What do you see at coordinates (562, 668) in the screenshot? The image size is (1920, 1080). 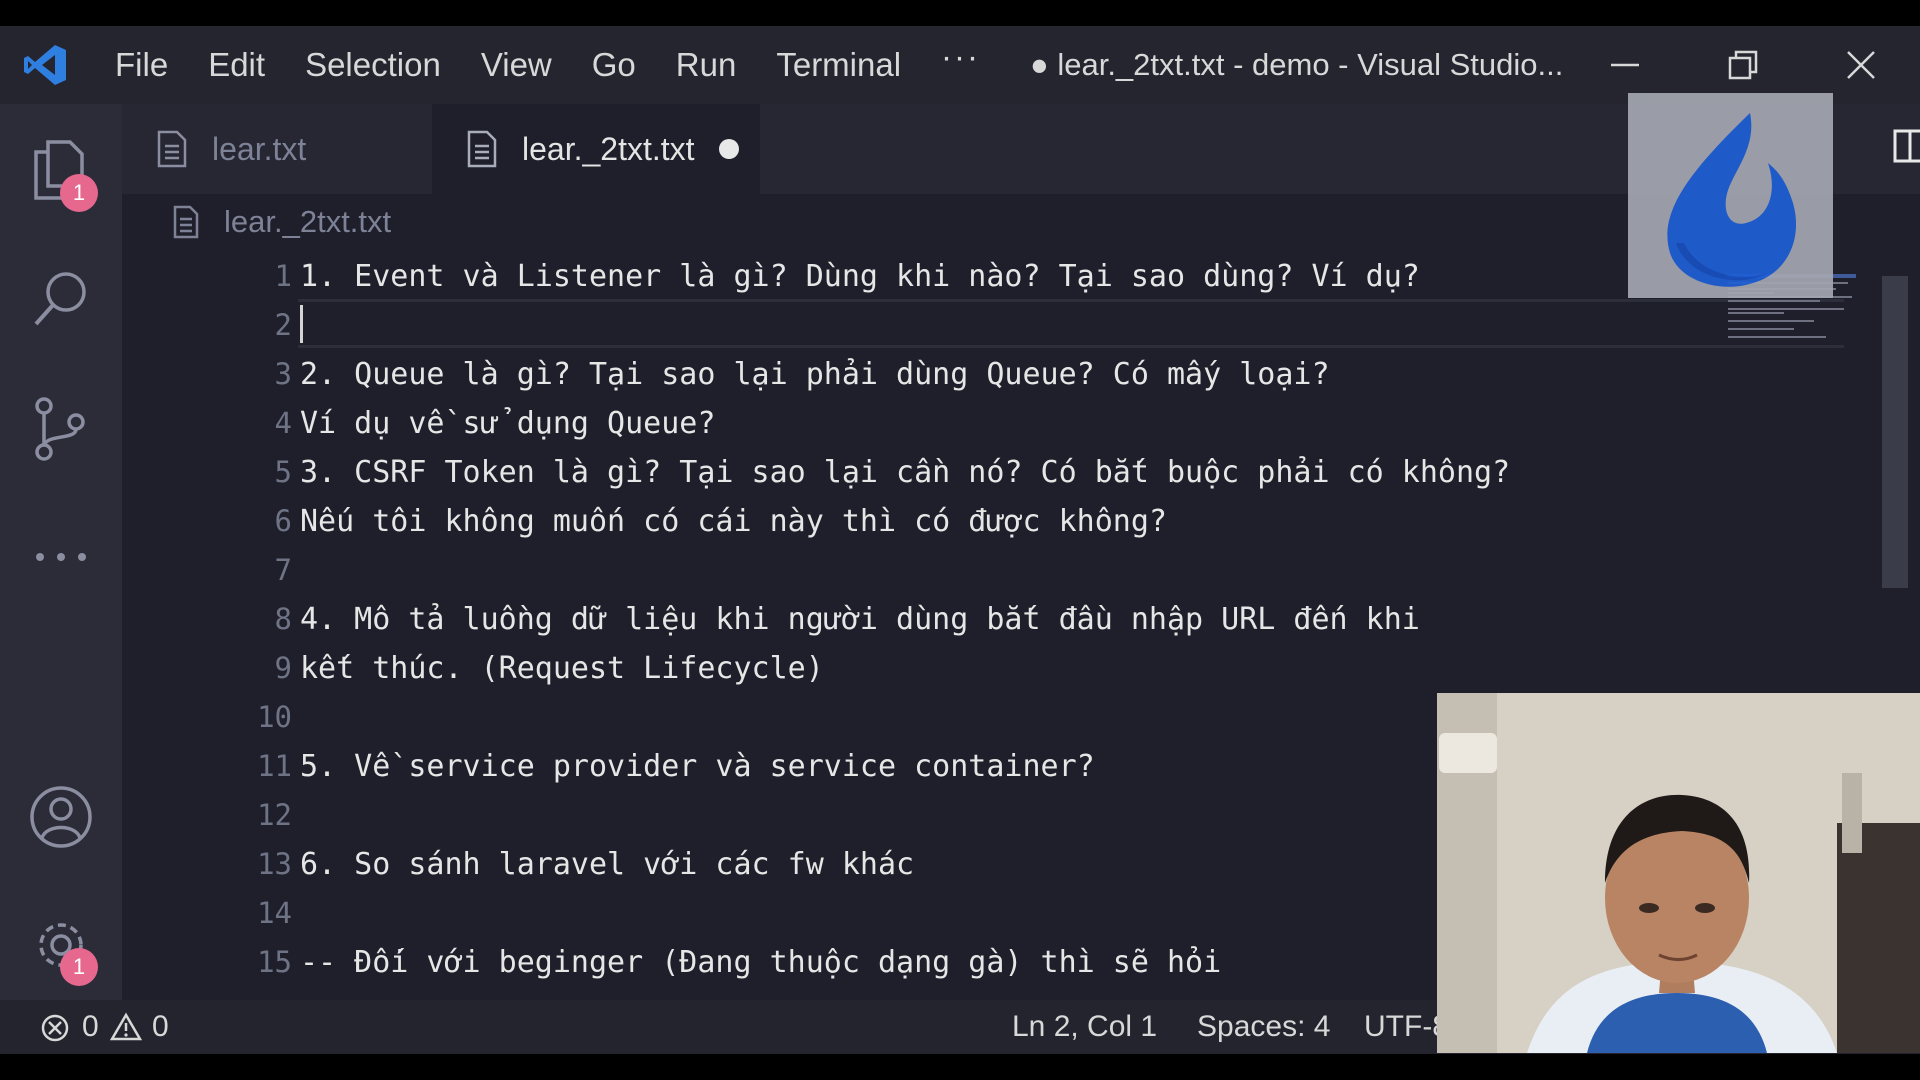 I see `line-text: kết thúc. (Request Lifecycle)` at bounding box center [562, 668].